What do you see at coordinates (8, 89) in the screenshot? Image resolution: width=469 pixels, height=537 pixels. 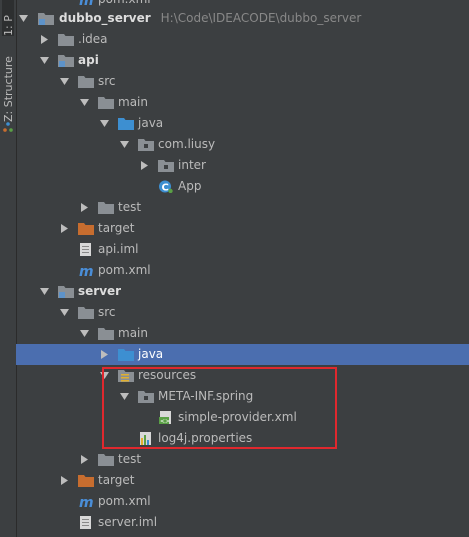 I see `structure-tool-tab: Z: Structure` at bounding box center [8, 89].